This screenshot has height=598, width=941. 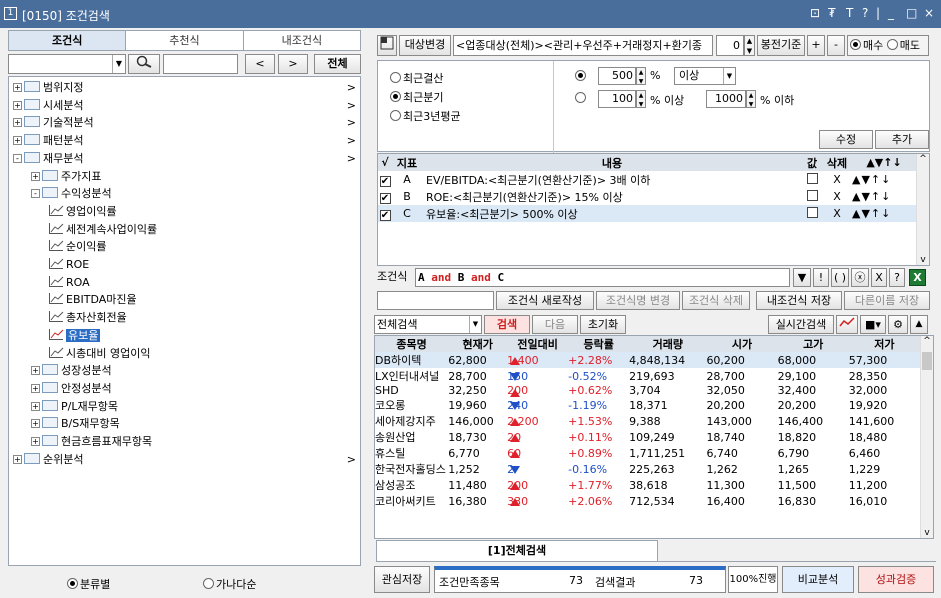 I want to click on minimize-icon: _, so click(x=891, y=13).